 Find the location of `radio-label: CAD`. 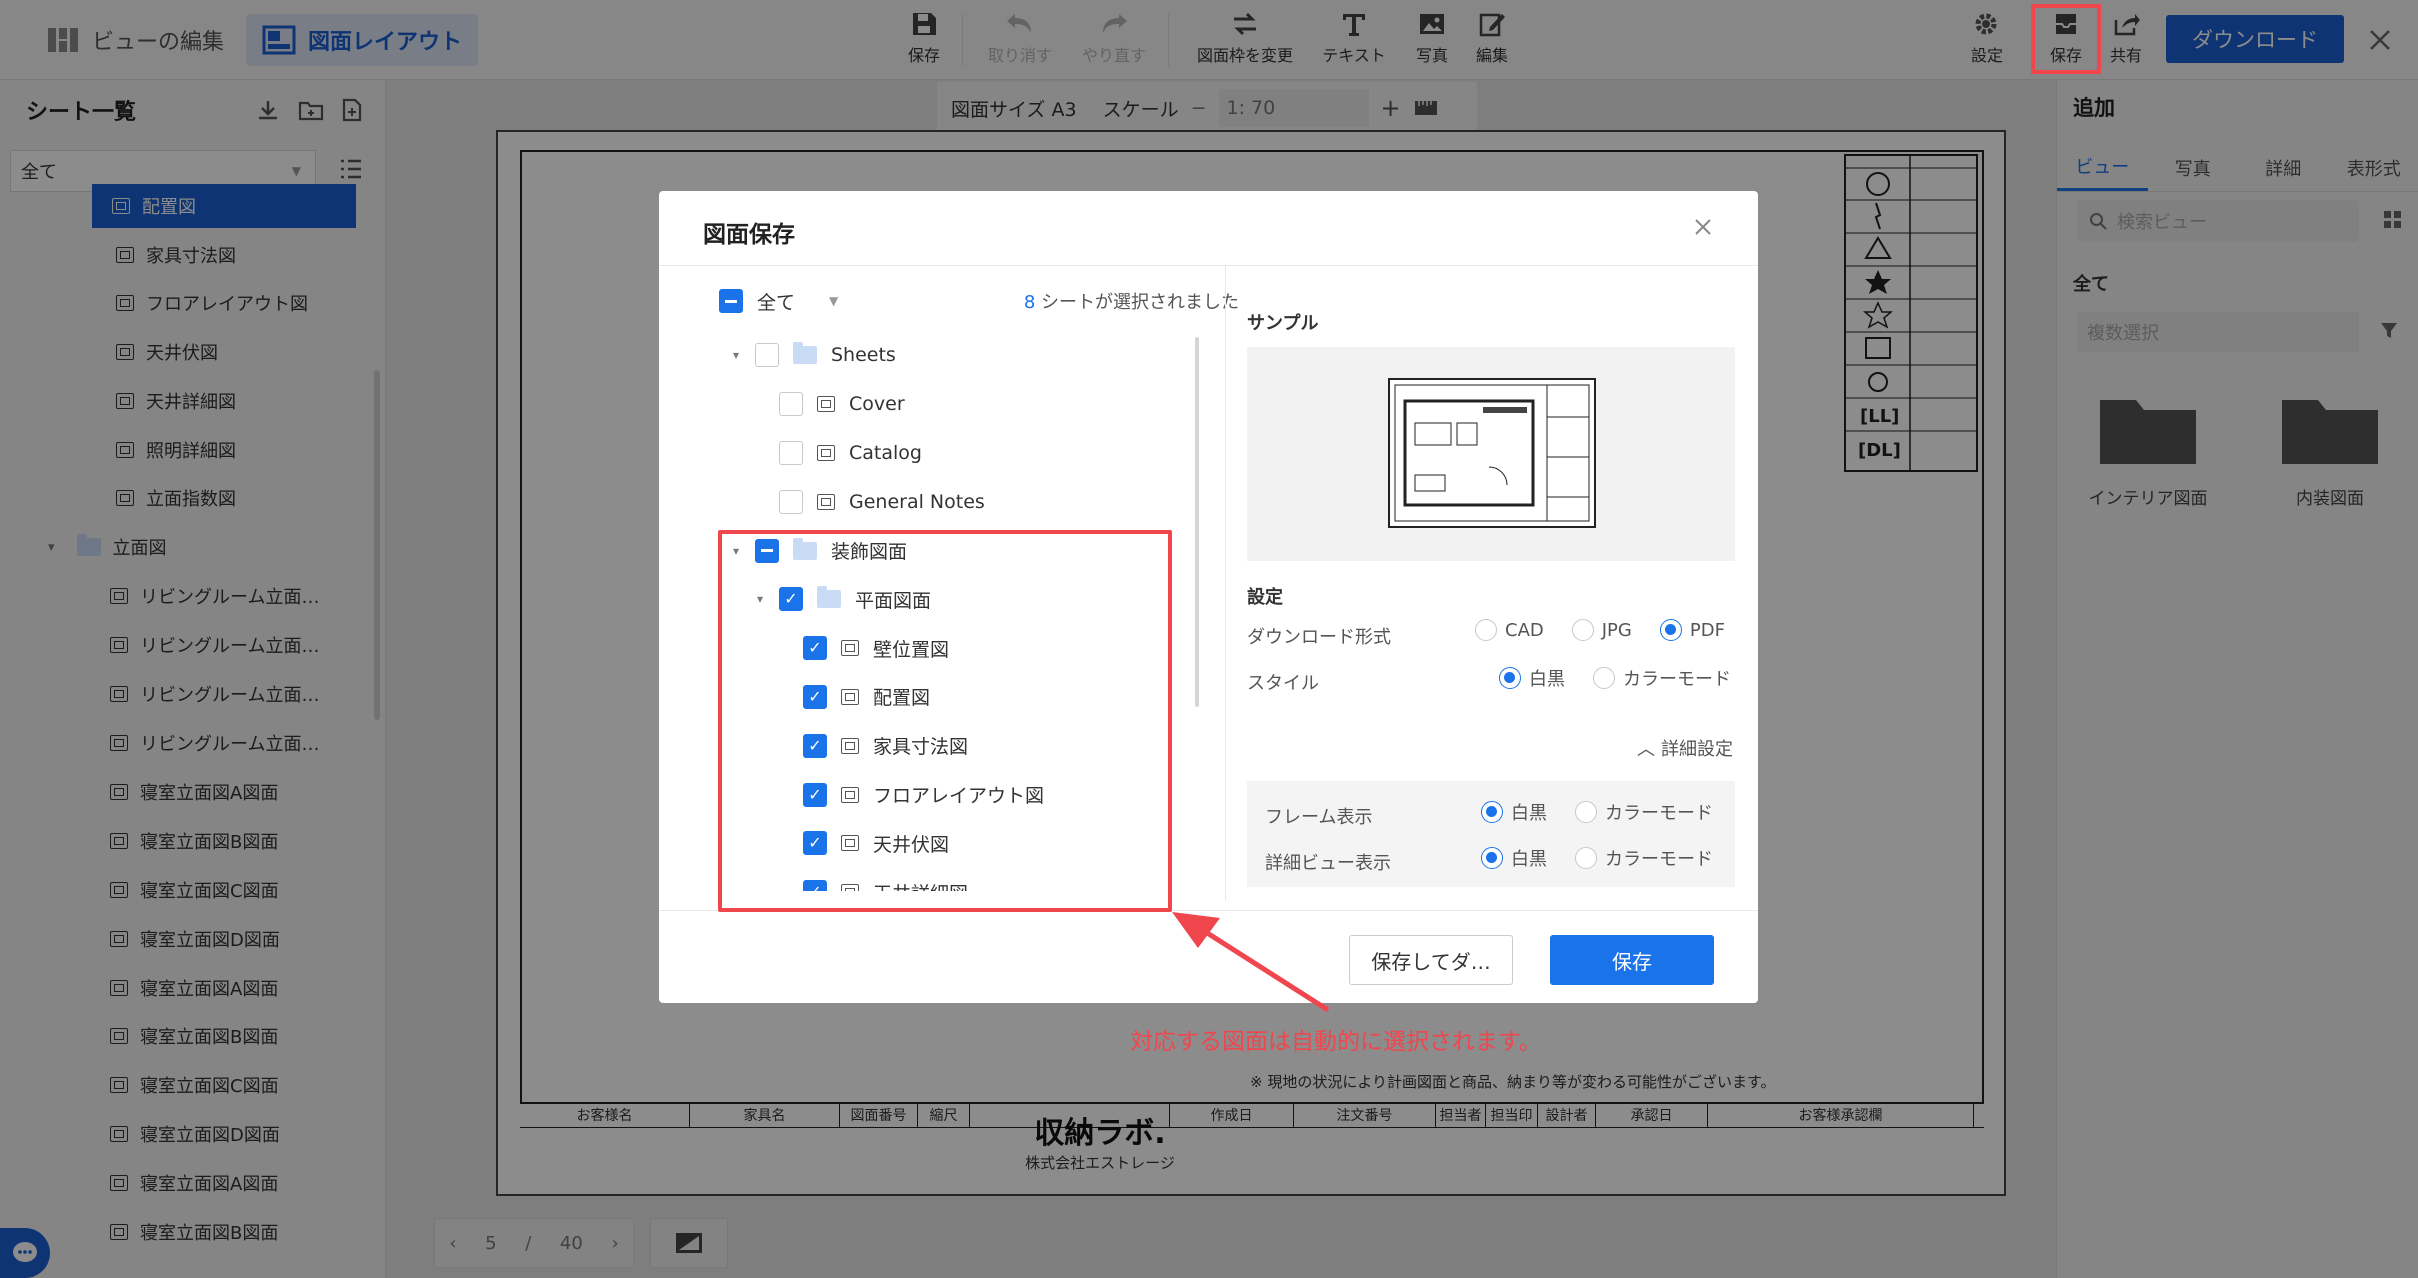

radio-label: CAD is located at coordinates (1524, 630).